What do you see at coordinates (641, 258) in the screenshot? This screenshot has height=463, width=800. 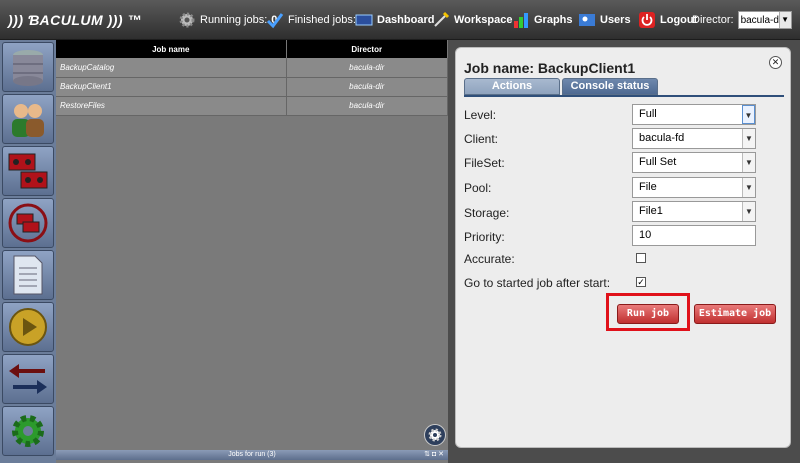 I see `accurate-checkbox` at bounding box center [641, 258].